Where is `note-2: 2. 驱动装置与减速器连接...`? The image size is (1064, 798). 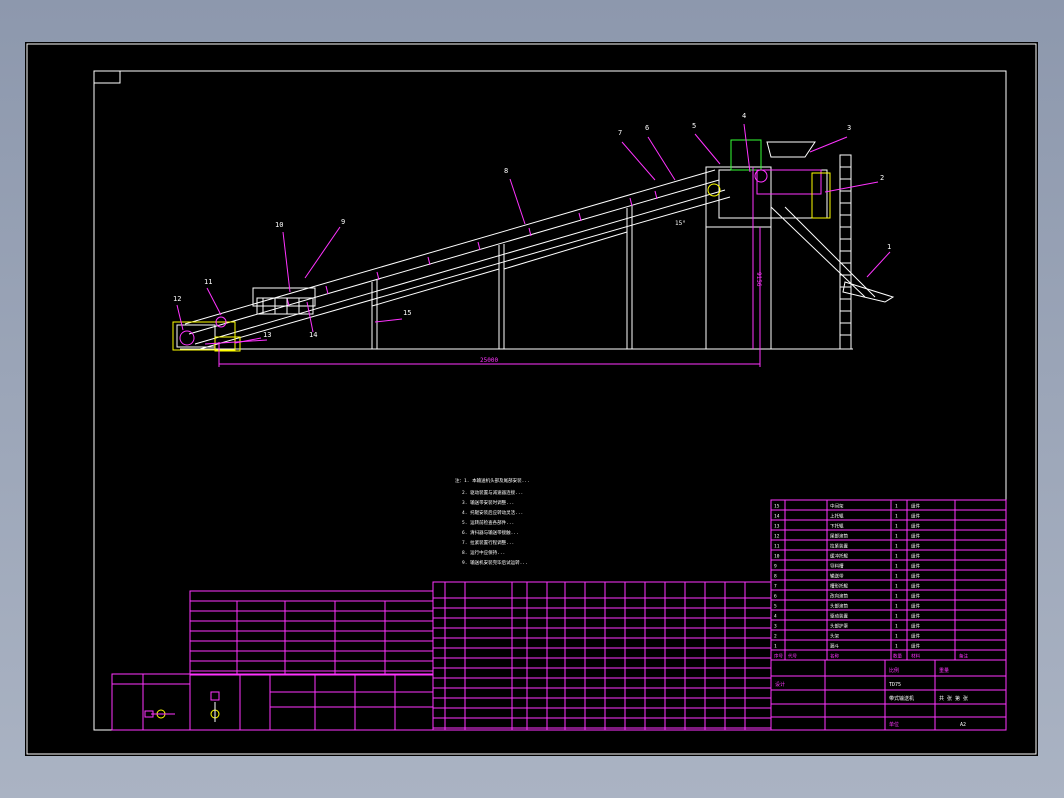 note-2: 2. 驱动装置与减速器连接... is located at coordinates (492, 492).